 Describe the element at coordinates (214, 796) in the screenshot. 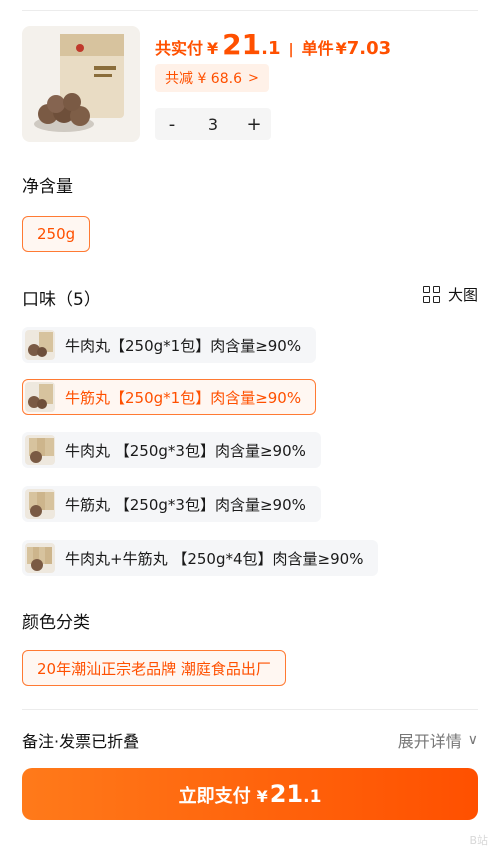

I see `pay-label: 立即支付` at that location.